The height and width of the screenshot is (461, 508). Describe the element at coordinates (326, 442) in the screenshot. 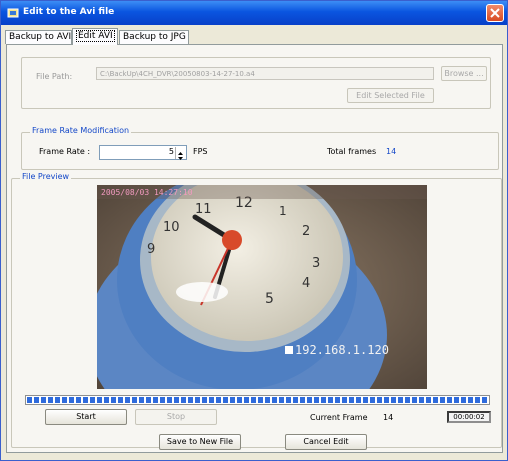

I see `cancel-edit-button: Cancel Edit` at that location.